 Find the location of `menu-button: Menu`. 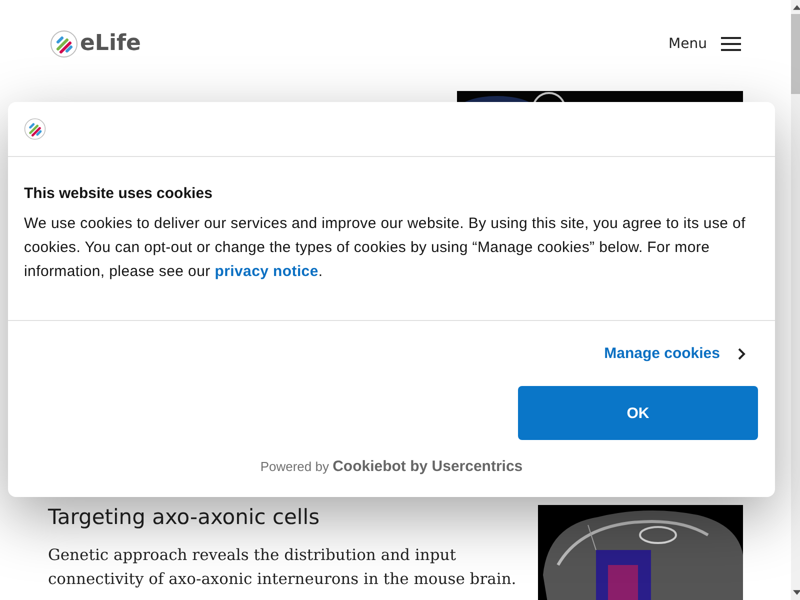

menu-button: Menu is located at coordinates (704, 44).